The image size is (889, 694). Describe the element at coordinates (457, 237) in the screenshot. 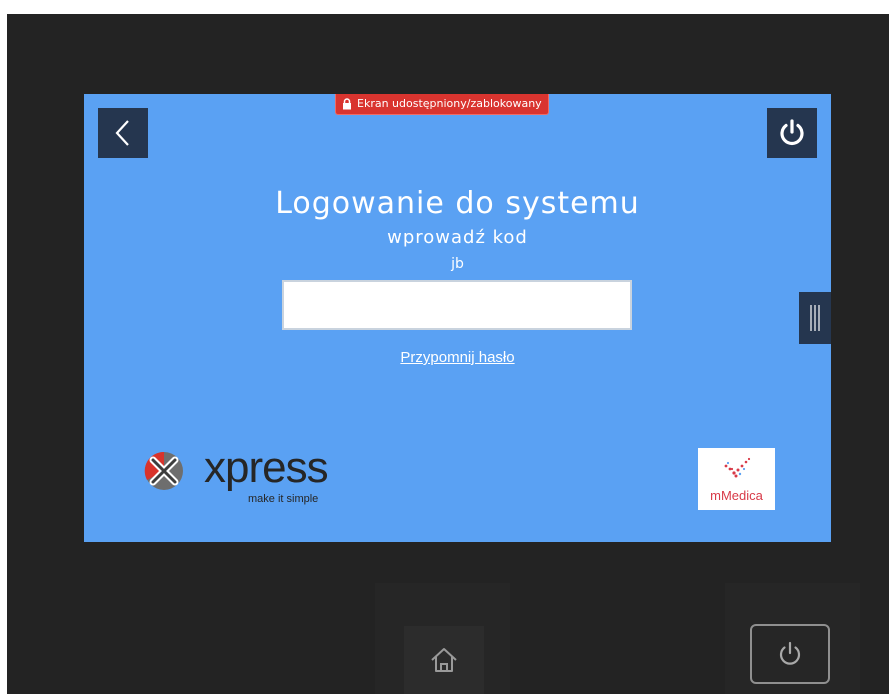

I see `page-subtitle: wprowadź kod` at that location.